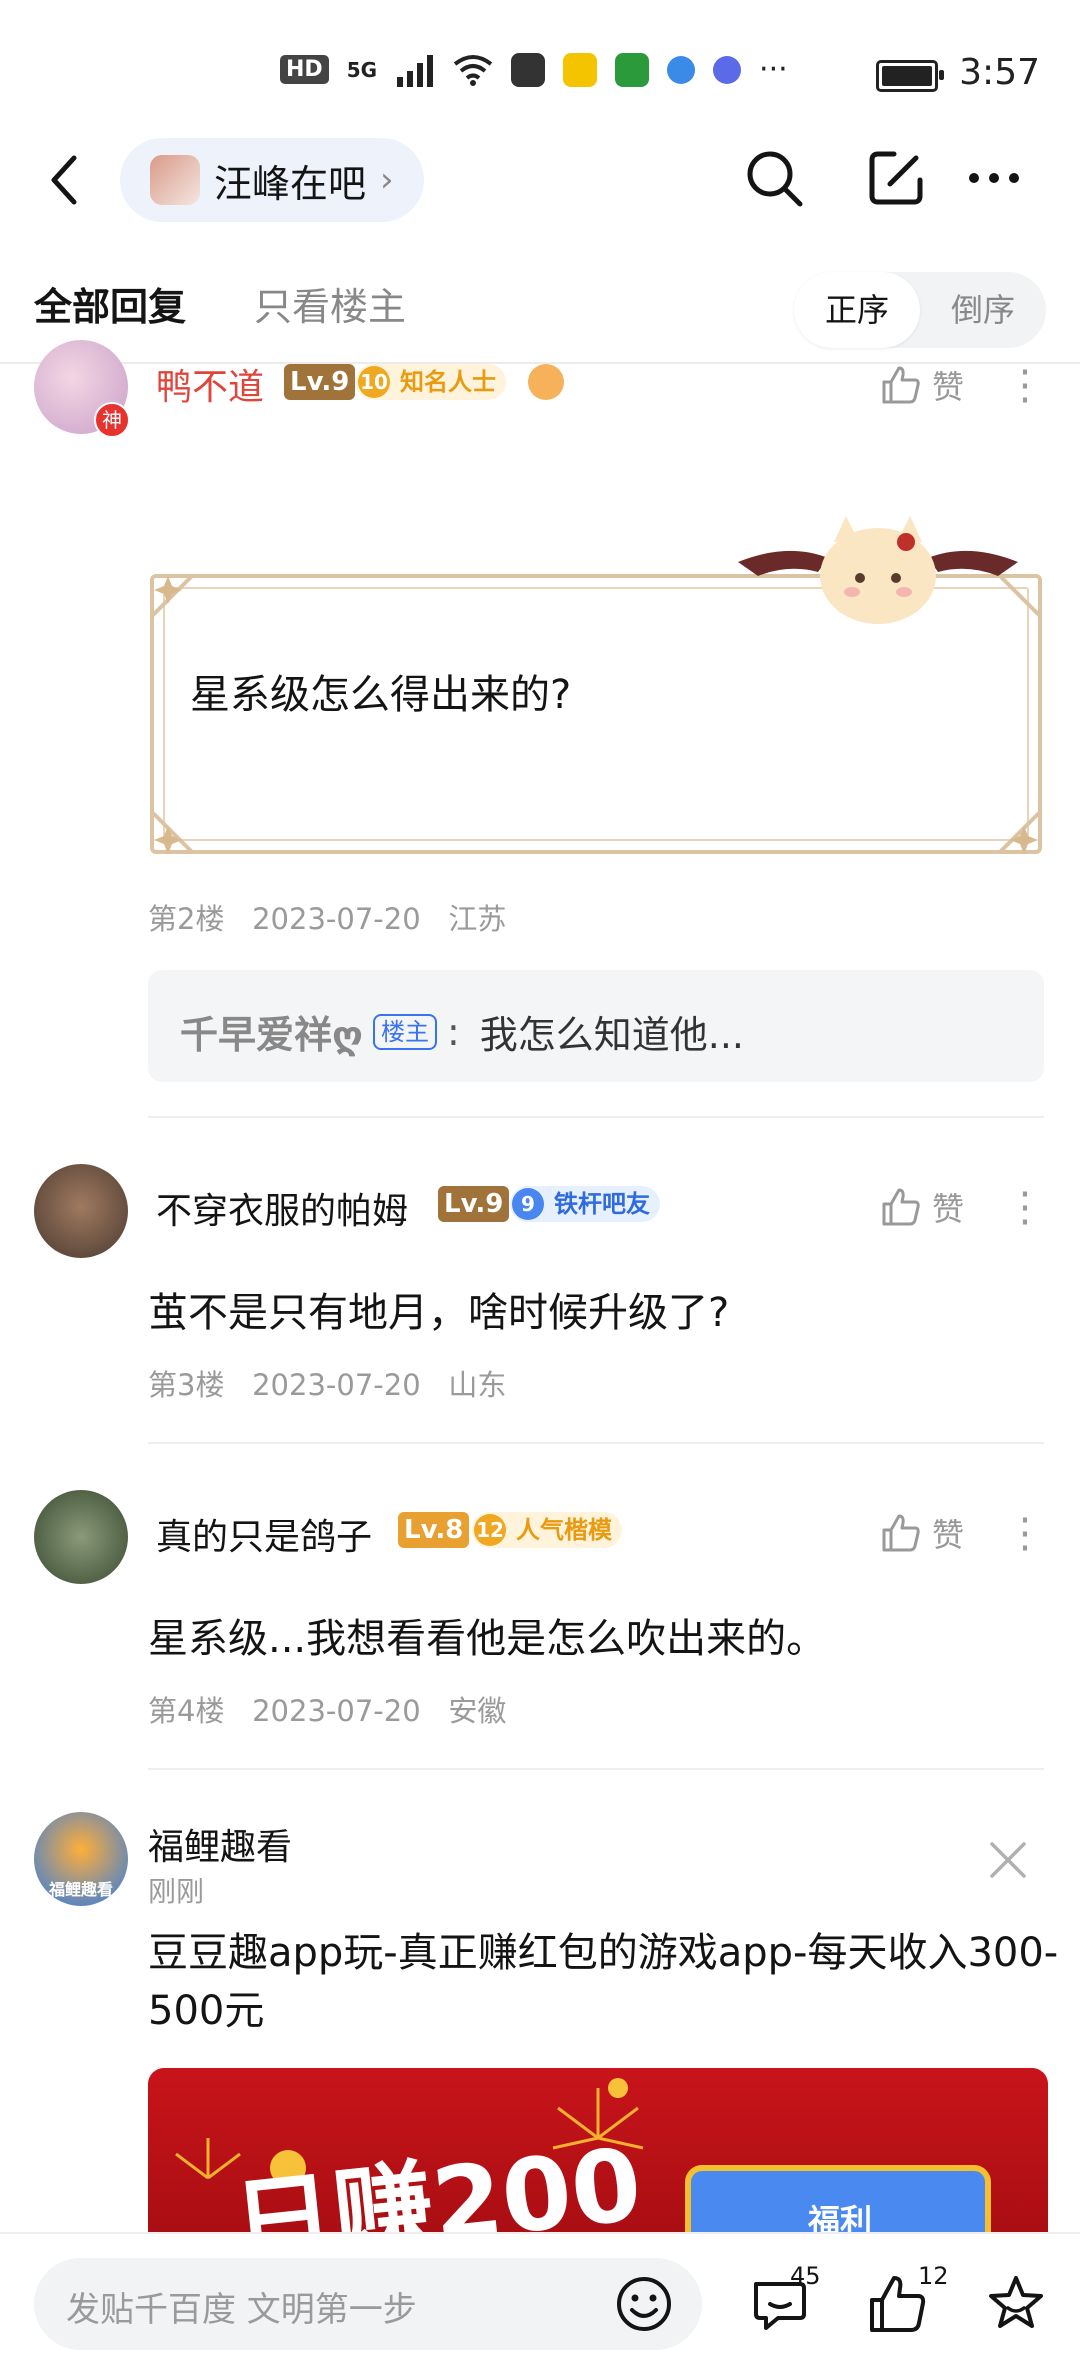 The width and height of the screenshot is (1080, 2378). I want to click on level-badge: Lv.8, so click(434, 1530).